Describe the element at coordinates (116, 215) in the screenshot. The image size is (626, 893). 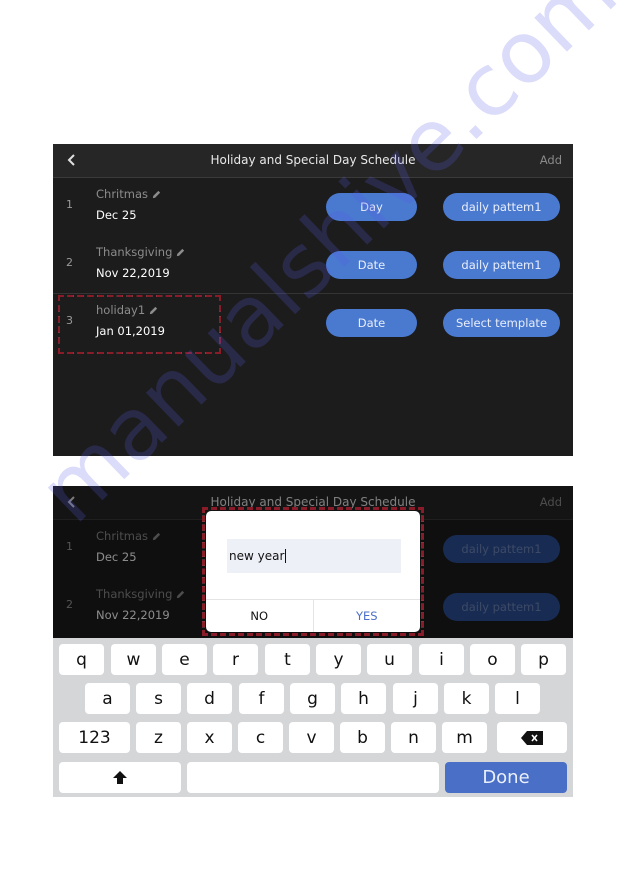
I see `holiday-date: Dec 25` at that location.